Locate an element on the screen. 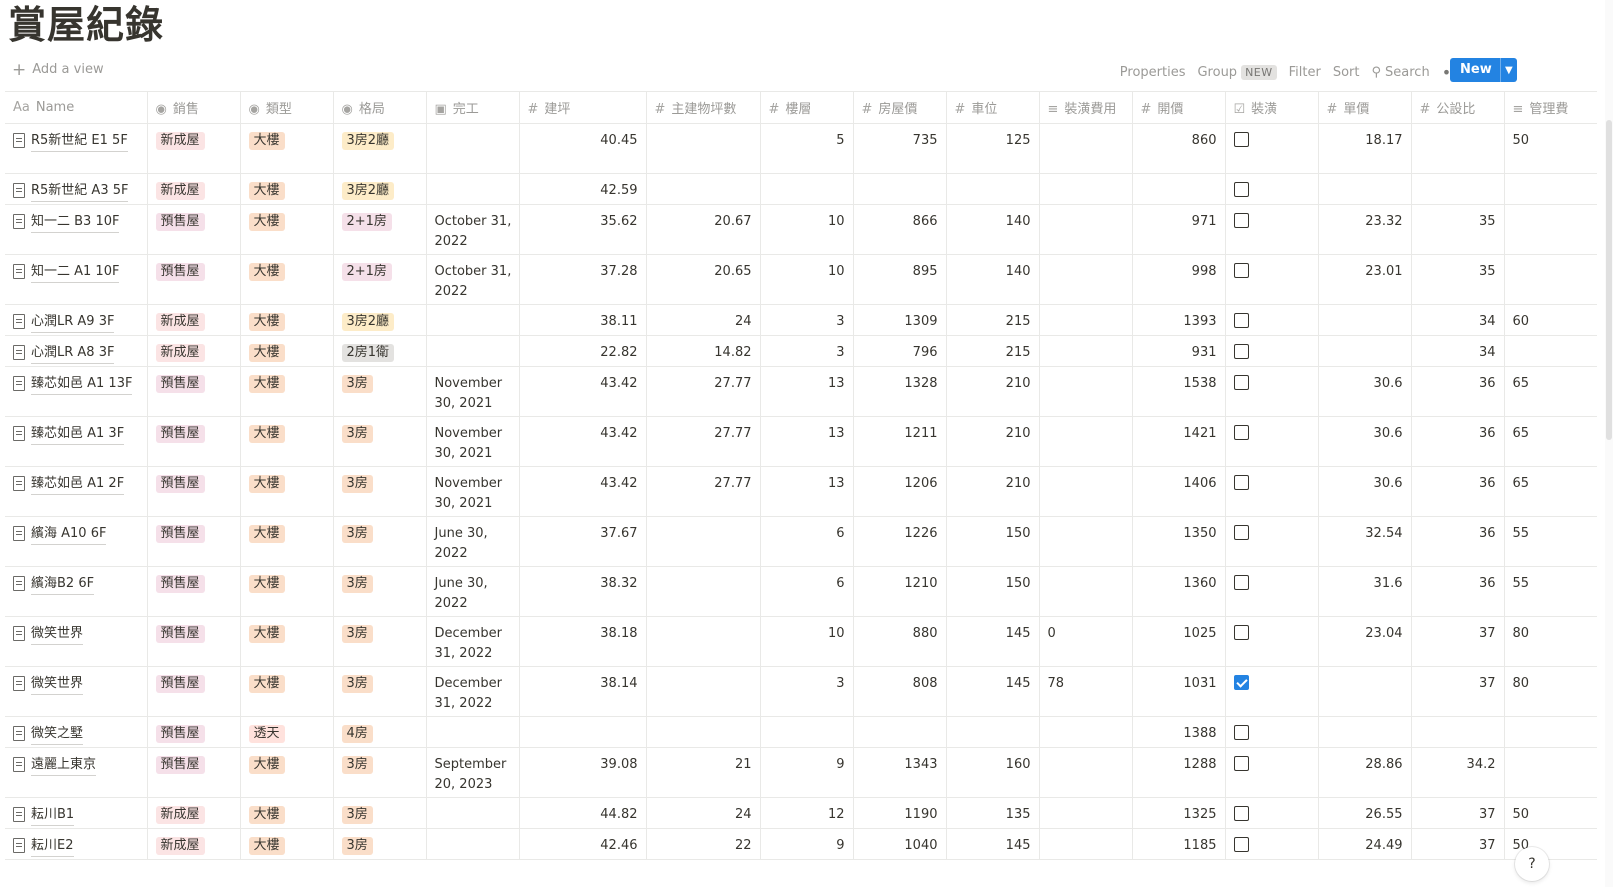  row-title-text: 臻芯如邑 A1 3F is located at coordinates (78, 434).